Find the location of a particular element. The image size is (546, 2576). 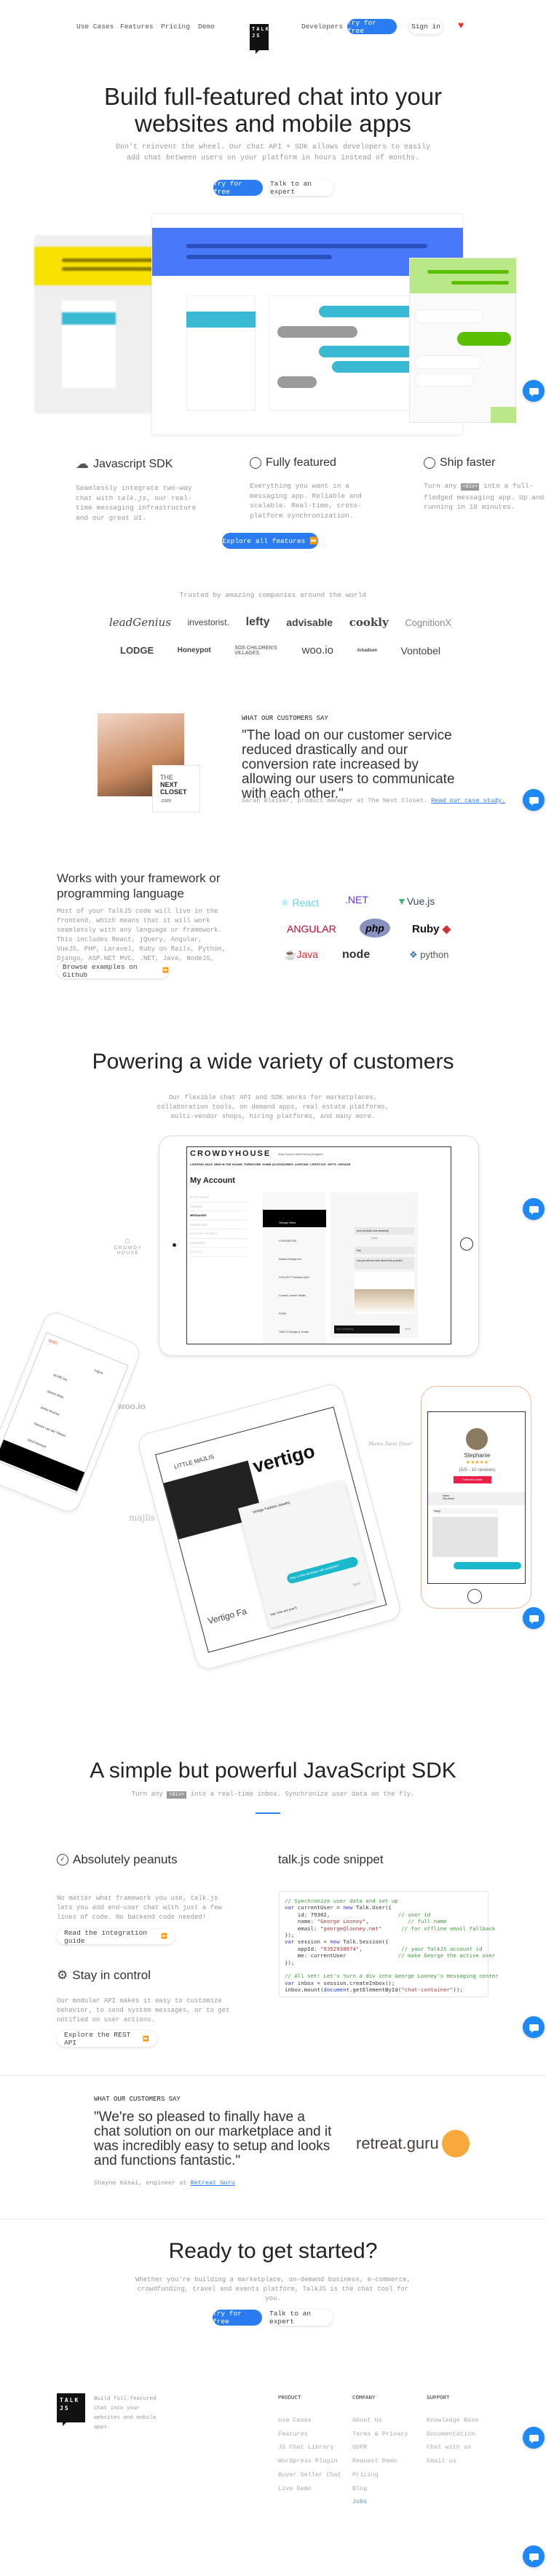

footer-link: Live Demo is located at coordinates (295, 2488).